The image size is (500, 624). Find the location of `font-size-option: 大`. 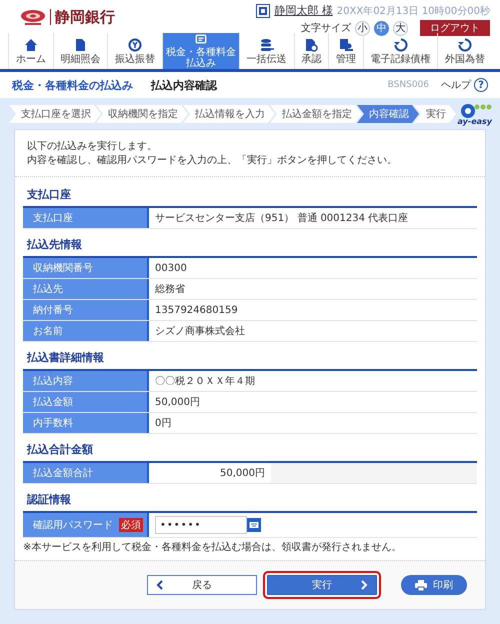

font-size-option: 大 is located at coordinates (400, 28).